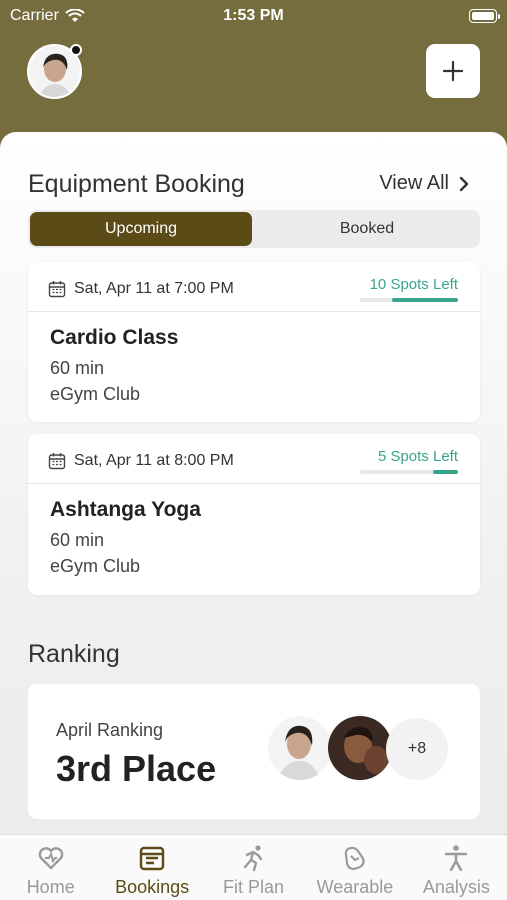  Describe the element at coordinates (355, 887) in the screenshot. I see `tab-wearable-label: Wearable` at that location.